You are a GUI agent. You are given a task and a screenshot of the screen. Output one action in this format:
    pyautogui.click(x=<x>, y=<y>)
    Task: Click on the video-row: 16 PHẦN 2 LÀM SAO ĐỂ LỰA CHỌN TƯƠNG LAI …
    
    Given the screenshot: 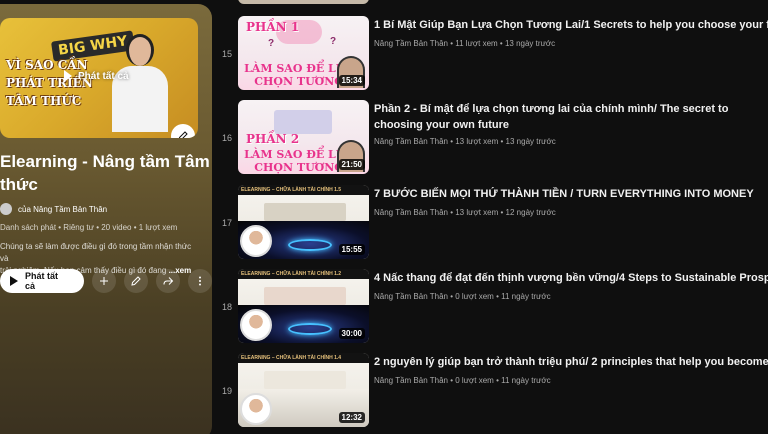 What is the action you would take?
    pyautogui.click(x=490, y=140)
    